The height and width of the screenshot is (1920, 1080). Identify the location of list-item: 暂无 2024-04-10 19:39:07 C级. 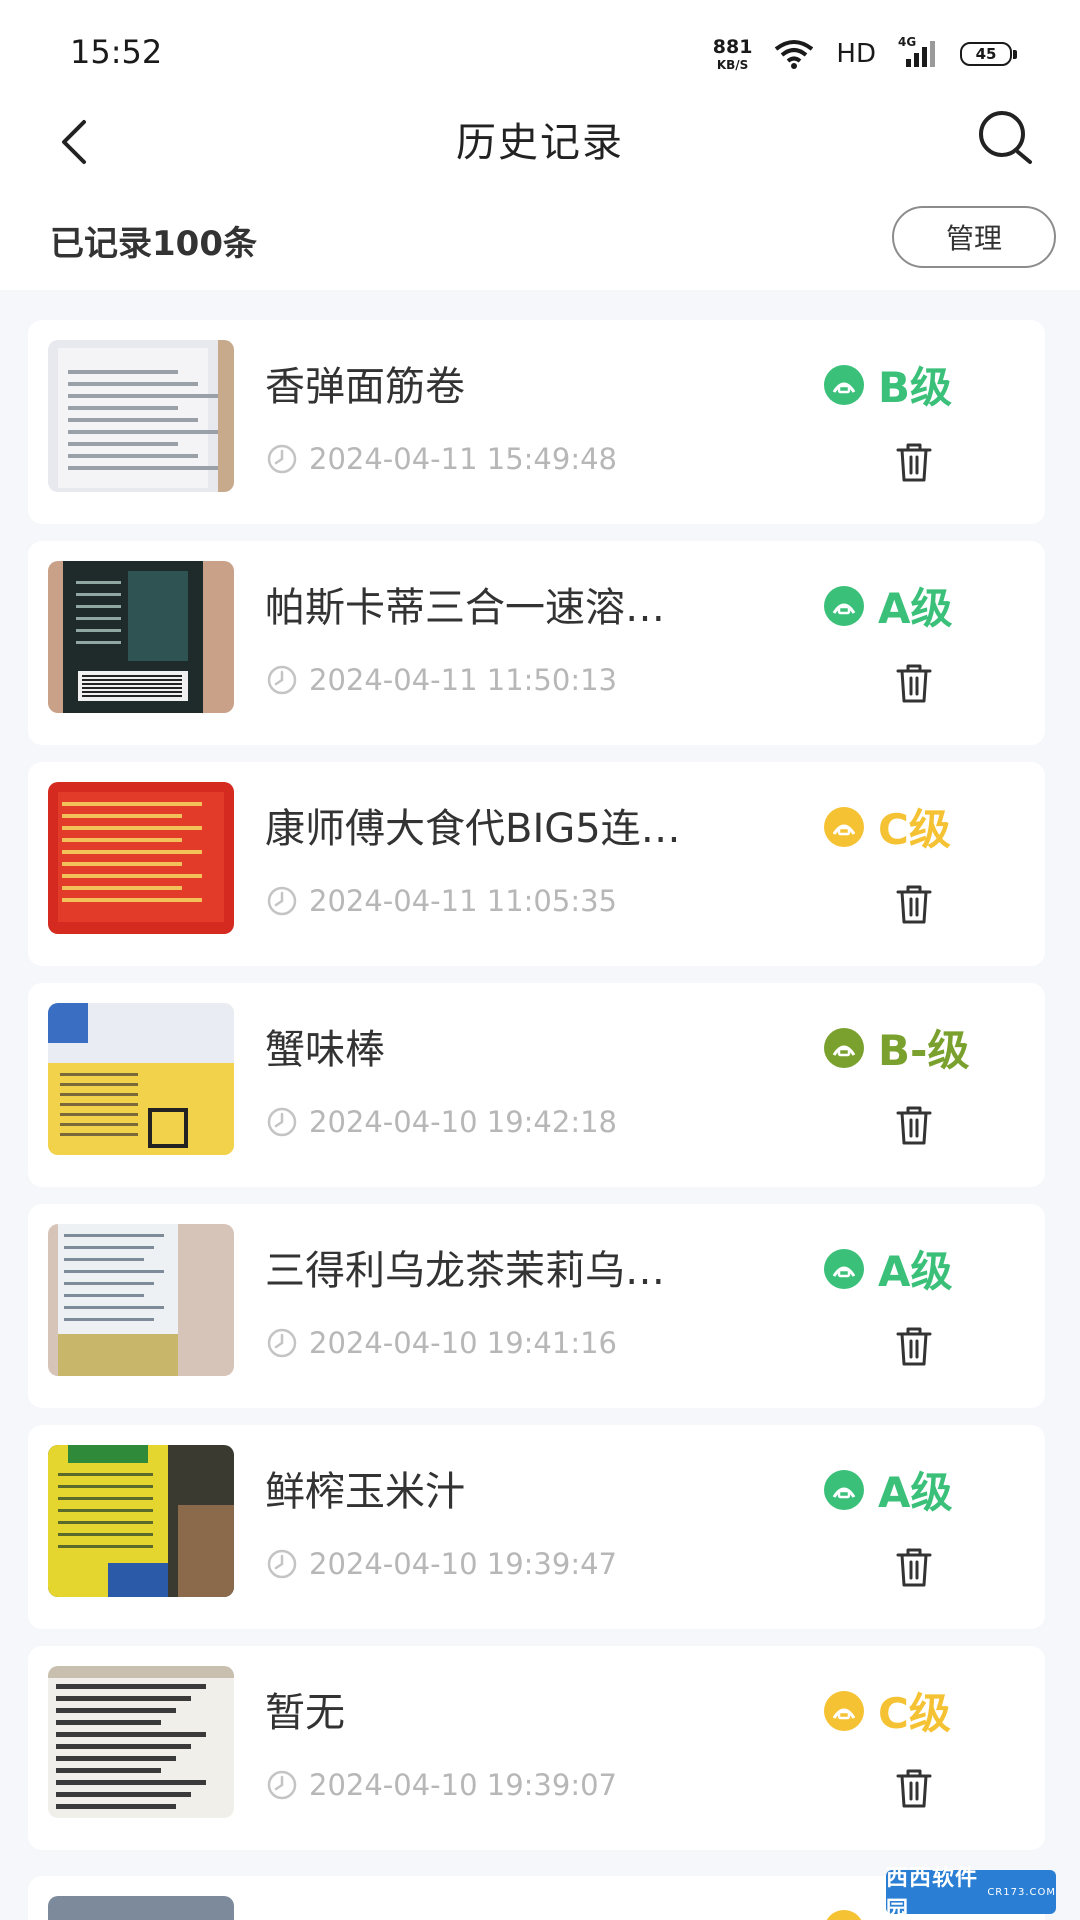
(536, 1748).